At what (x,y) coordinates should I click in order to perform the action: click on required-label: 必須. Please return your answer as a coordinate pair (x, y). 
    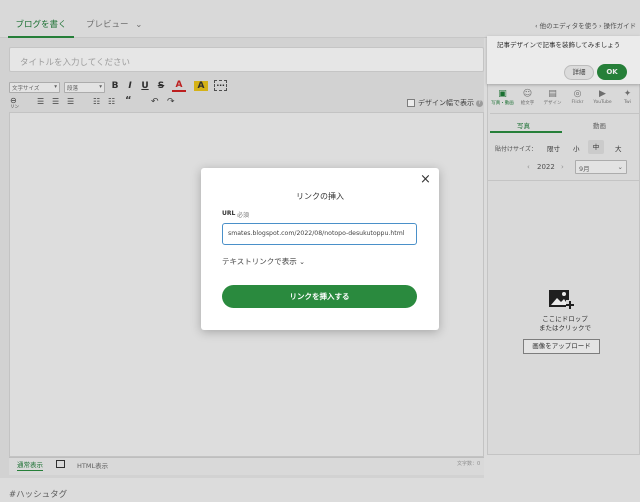
    Looking at the image, I should click on (243, 215).